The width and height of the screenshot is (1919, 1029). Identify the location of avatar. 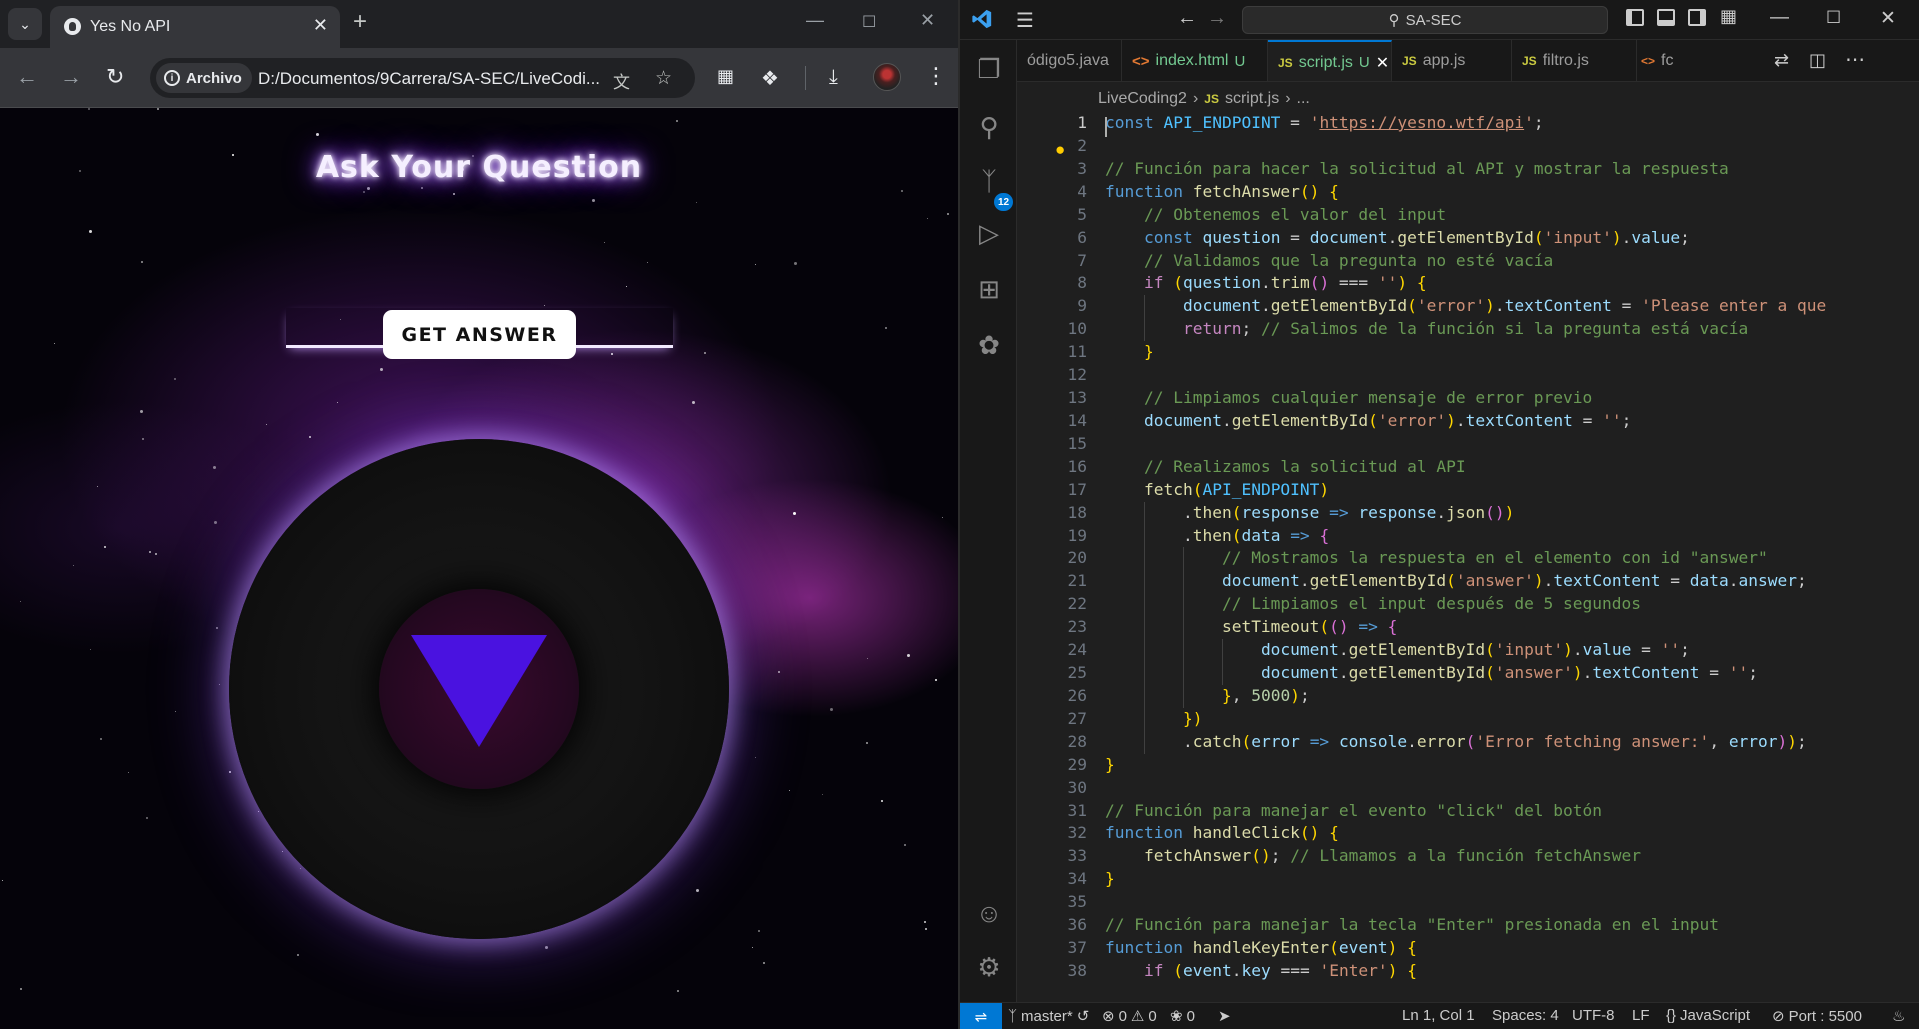
(887, 77).